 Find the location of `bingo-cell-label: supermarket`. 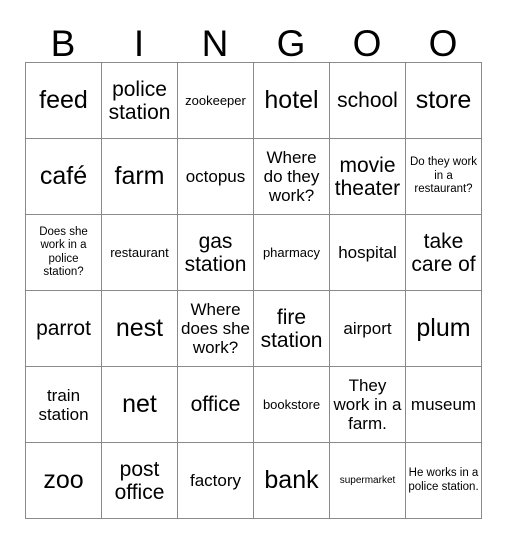

bingo-cell-label: supermarket is located at coordinates (367, 480).